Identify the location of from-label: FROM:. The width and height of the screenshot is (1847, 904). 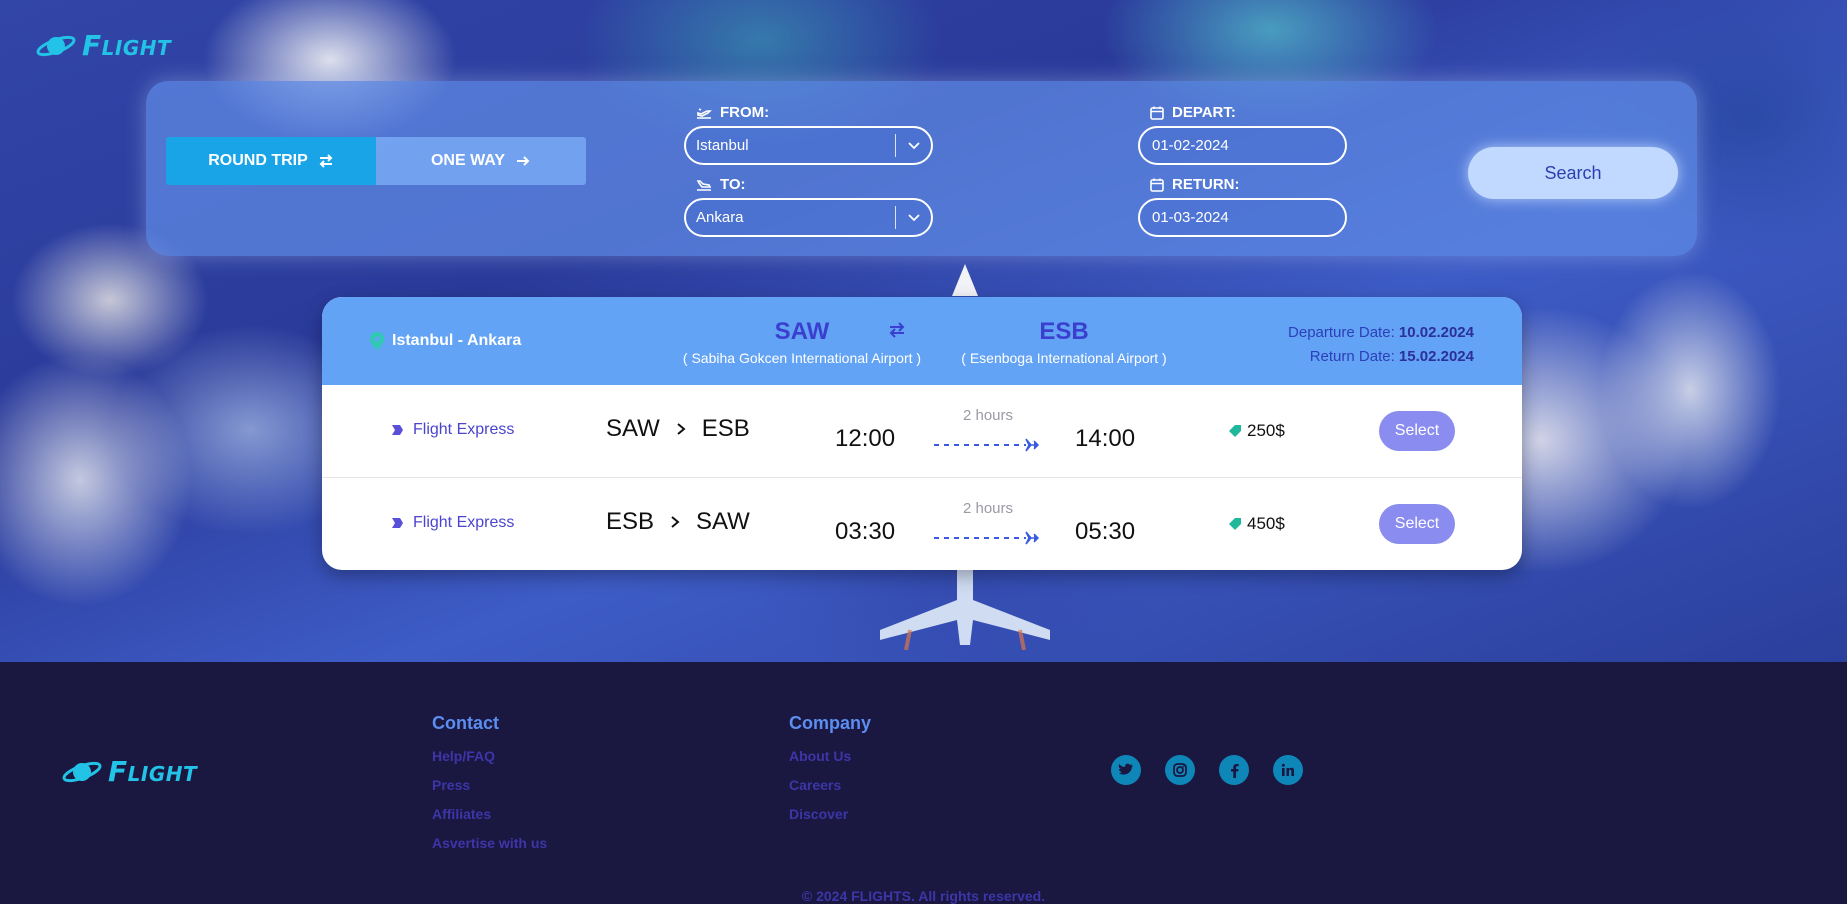
(732, 112).